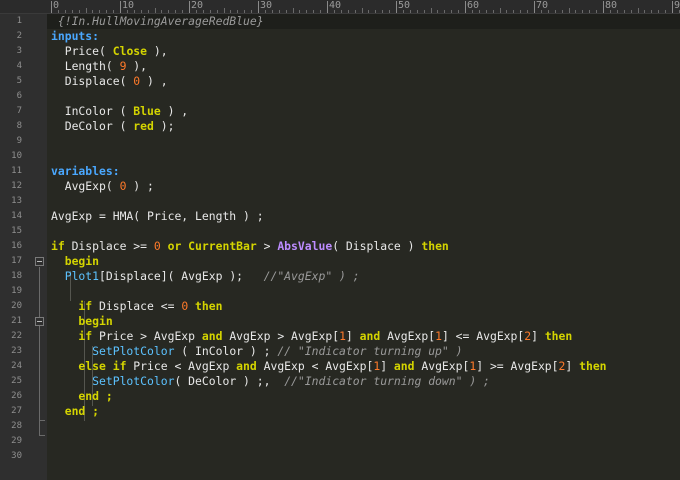 The width and height of the screenshot is (680, 480). What do you see at coordinates (147, 336) in the screenshot?
I see `code-token: Price > AvgExp` at bounding box center [147, 336].